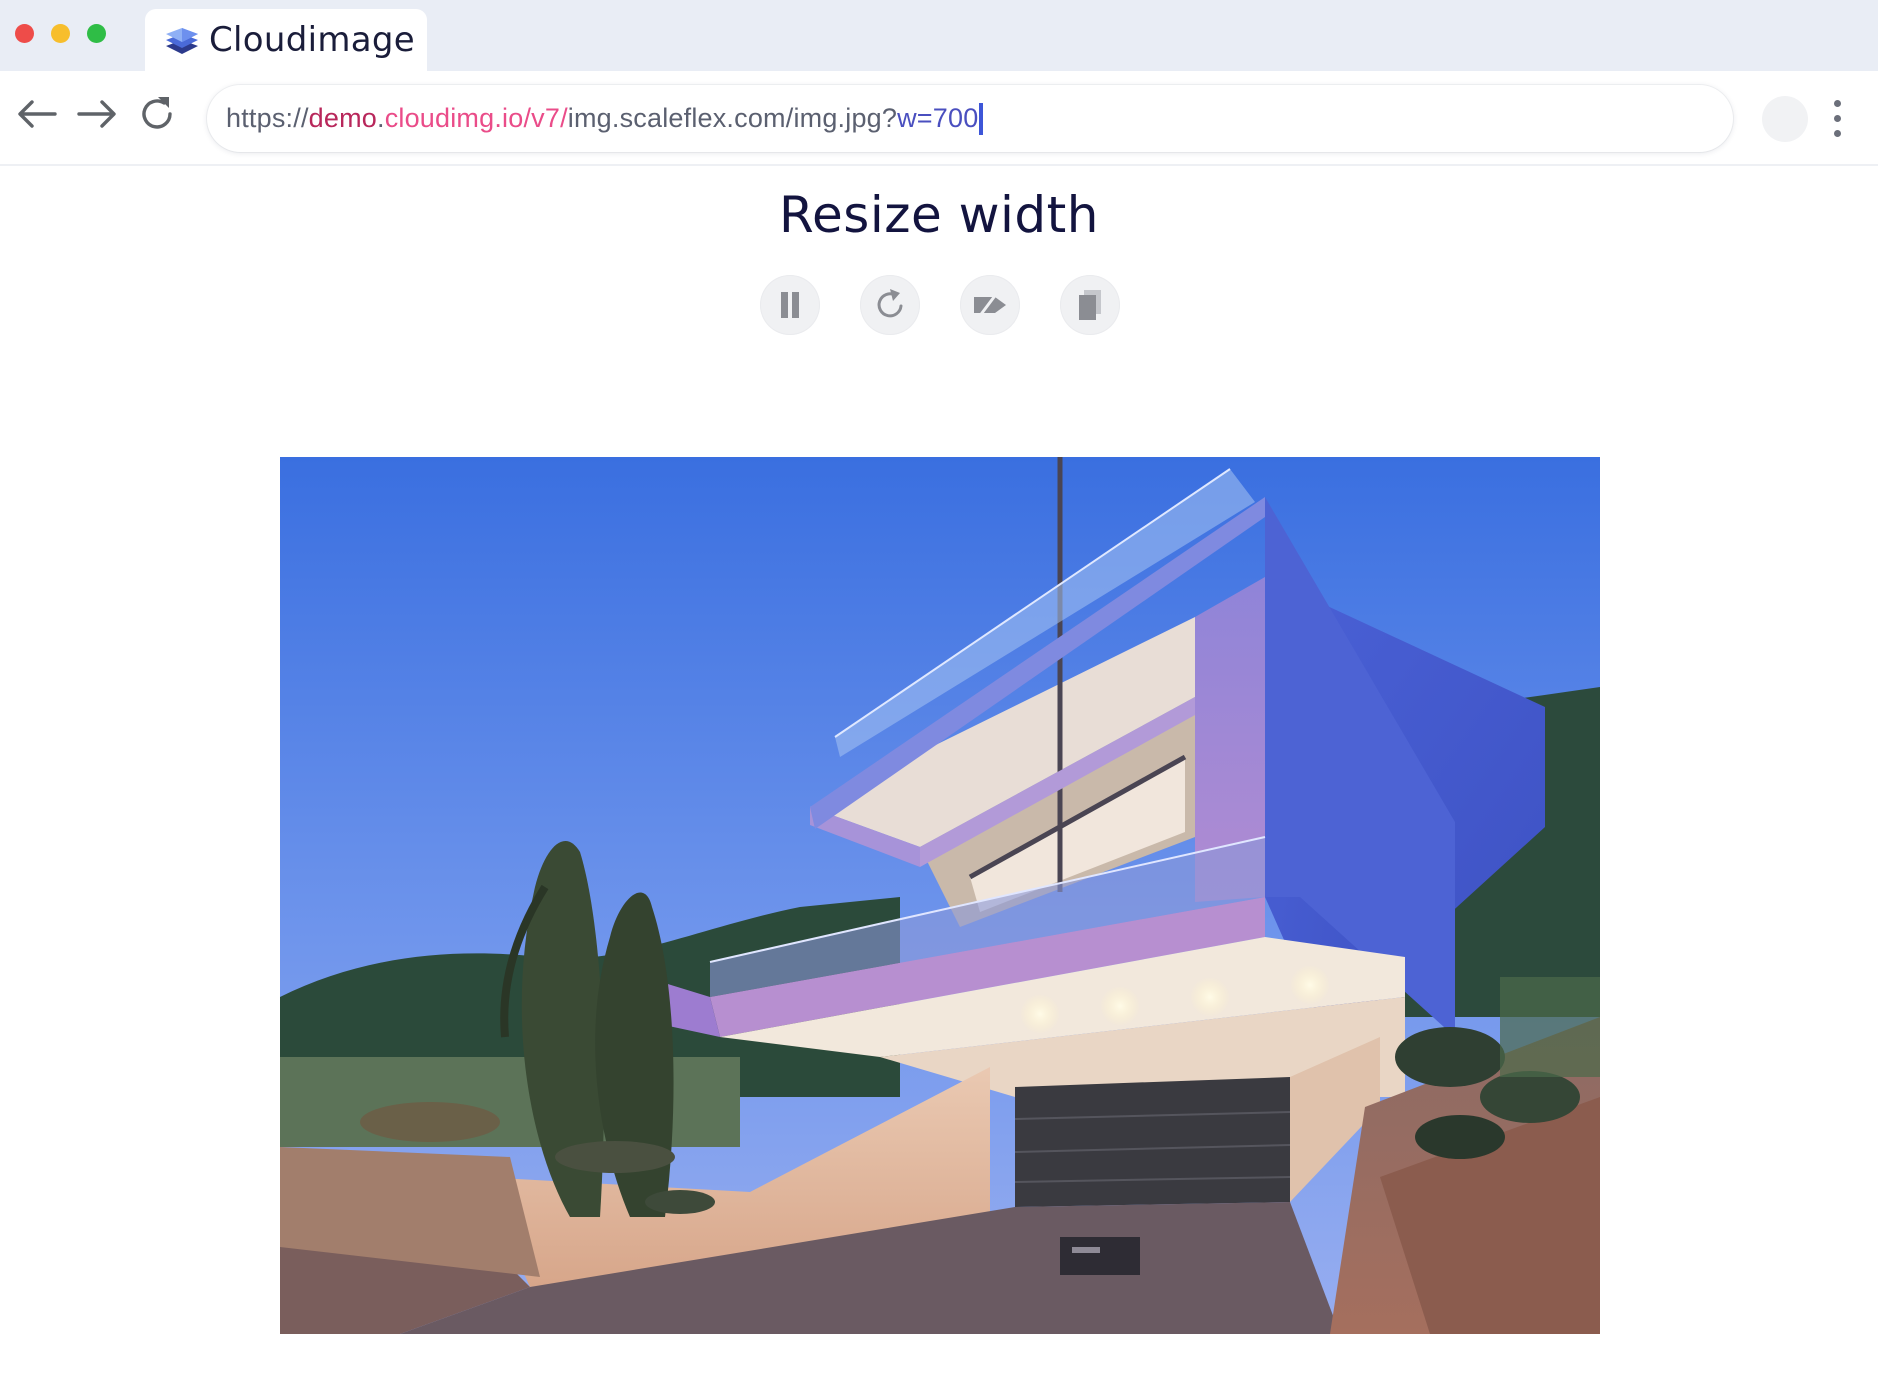  Describe the element at coordinates (312, 40) in the screenshot. I see `tab-title: Cloudimage` at that location.